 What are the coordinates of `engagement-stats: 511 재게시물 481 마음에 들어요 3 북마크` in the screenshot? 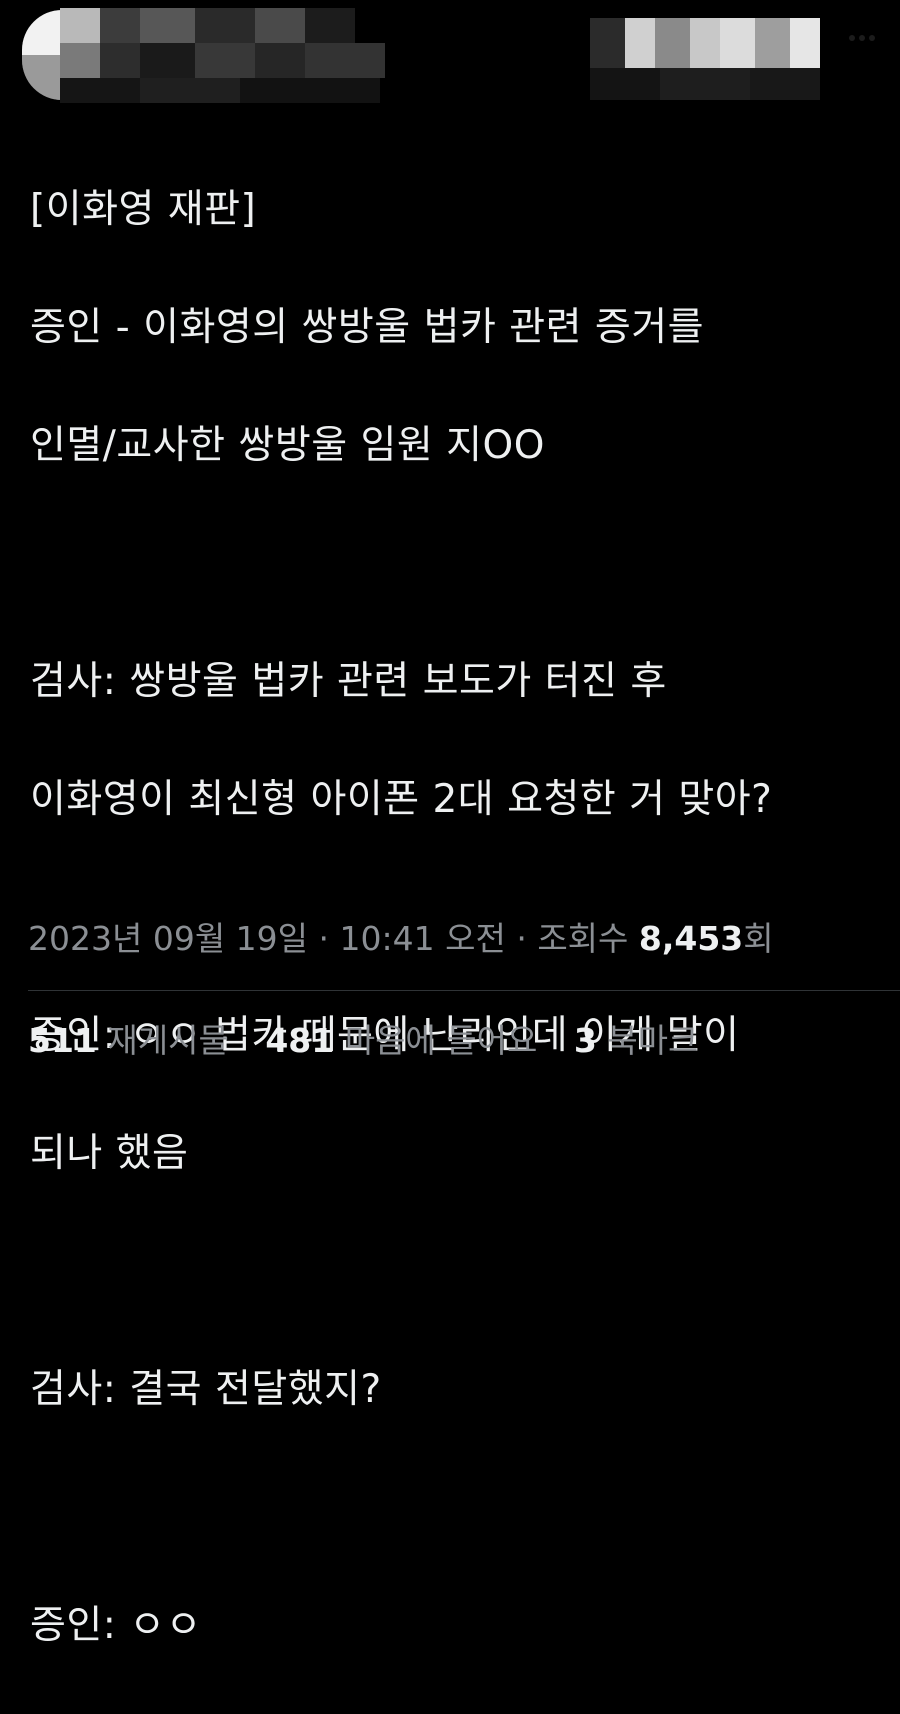 It's located at (376, 1041).